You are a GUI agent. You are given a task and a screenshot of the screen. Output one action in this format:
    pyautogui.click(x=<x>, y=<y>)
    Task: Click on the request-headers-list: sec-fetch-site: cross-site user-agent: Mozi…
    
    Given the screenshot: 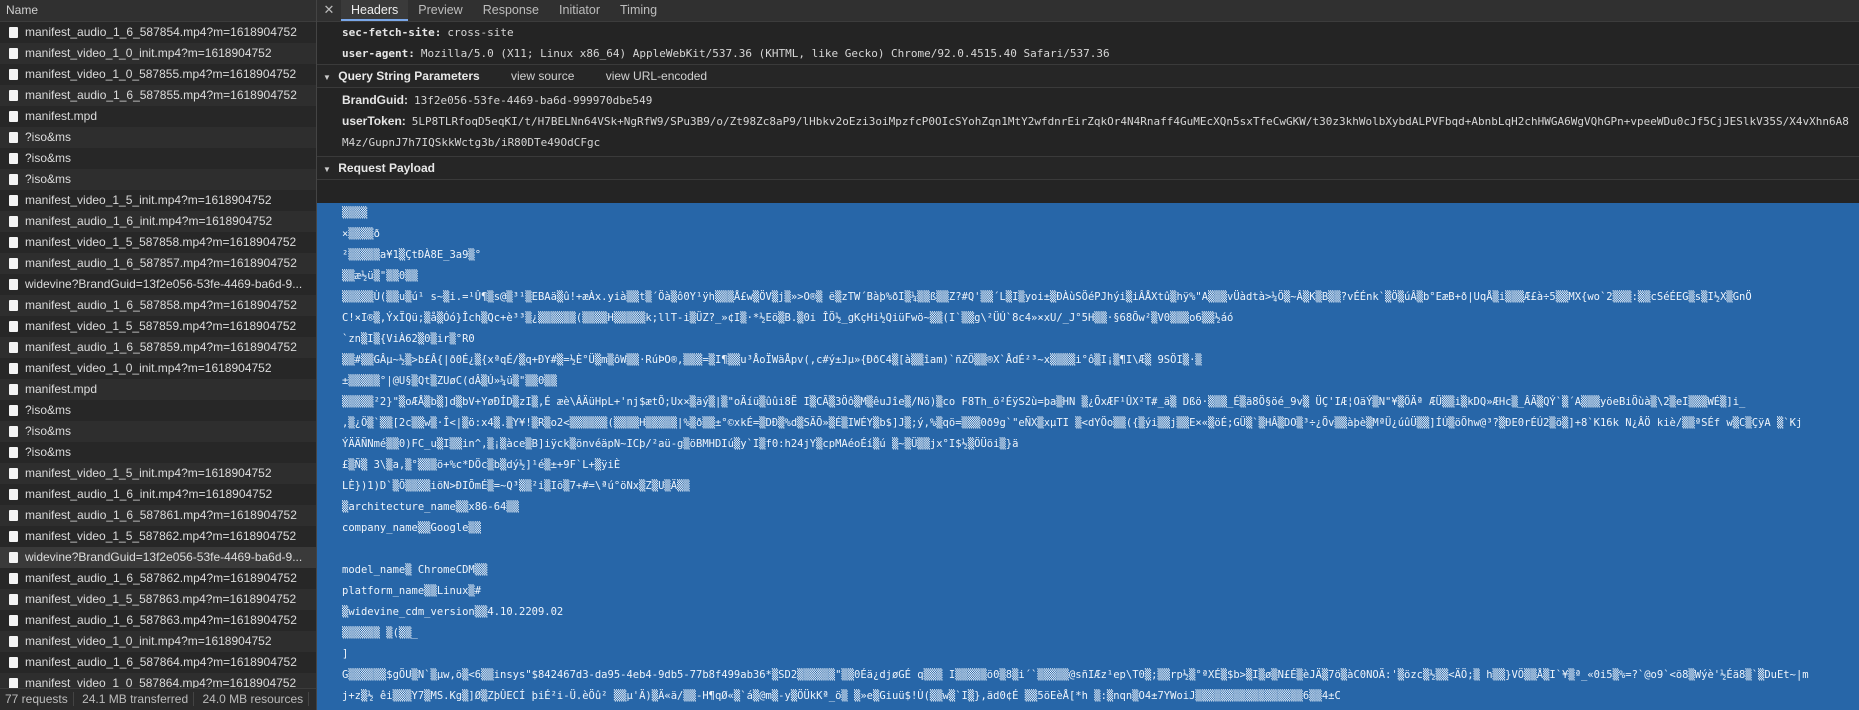 What is the action you would take?
    pyautogui.click(x=1088, y=43)
    